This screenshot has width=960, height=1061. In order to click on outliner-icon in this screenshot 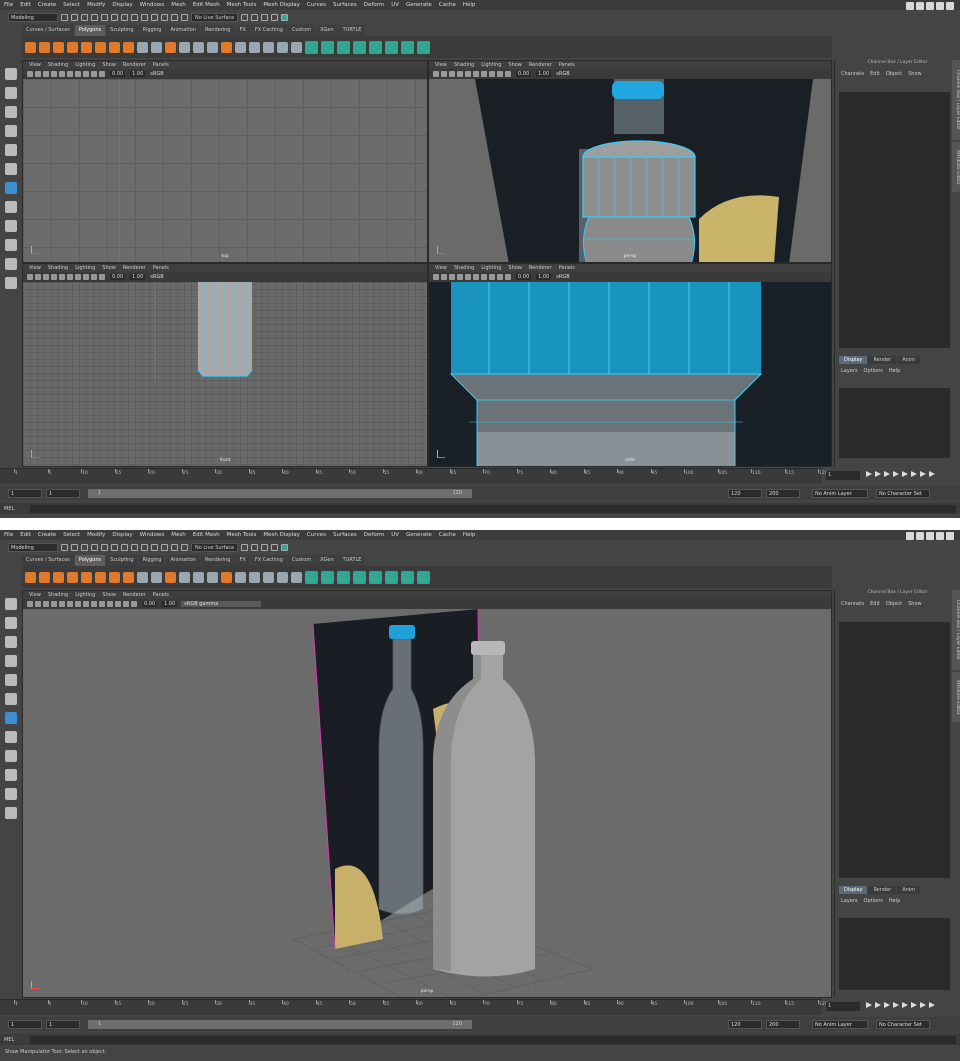, I will do `click(11, 813)`.